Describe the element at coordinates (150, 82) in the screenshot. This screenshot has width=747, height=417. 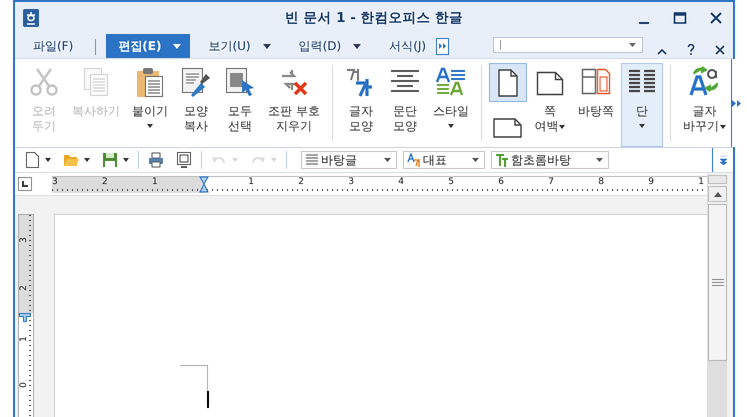
I see `clipboard-icon` at that location.